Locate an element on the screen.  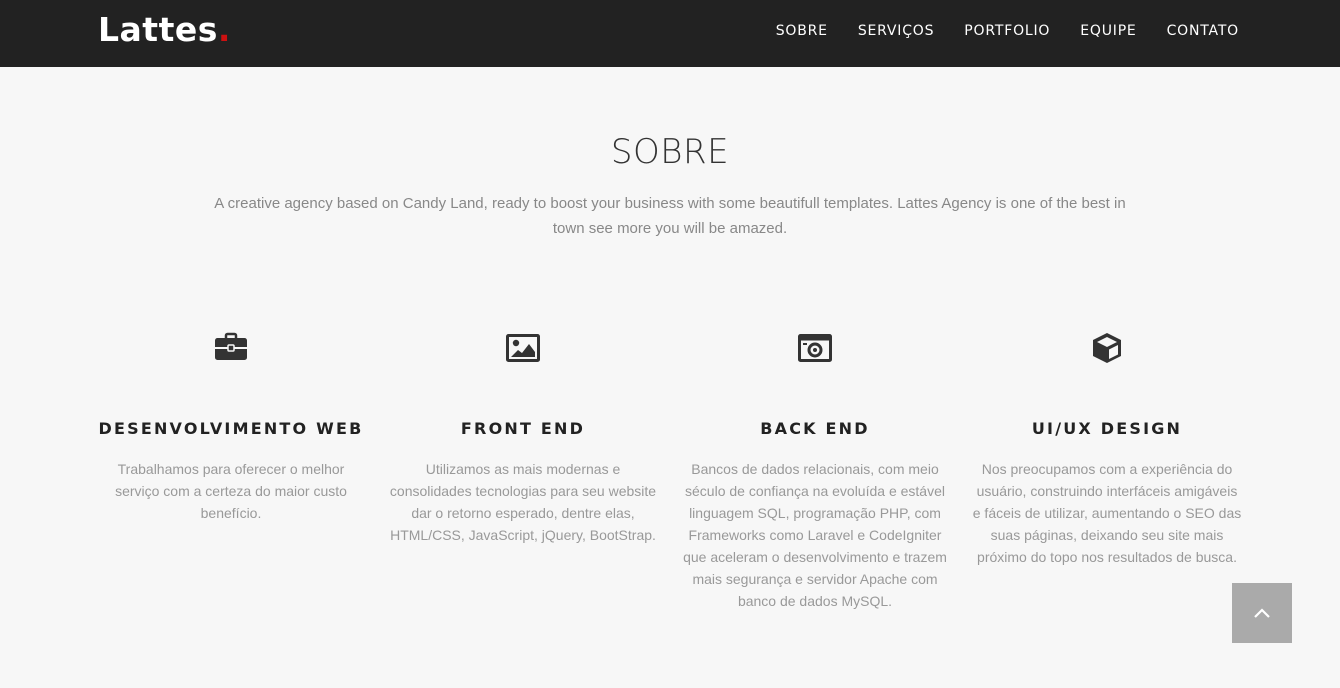
feature-title: DESENVOLVIMENTO WEB is located at coordinates (231, 428).